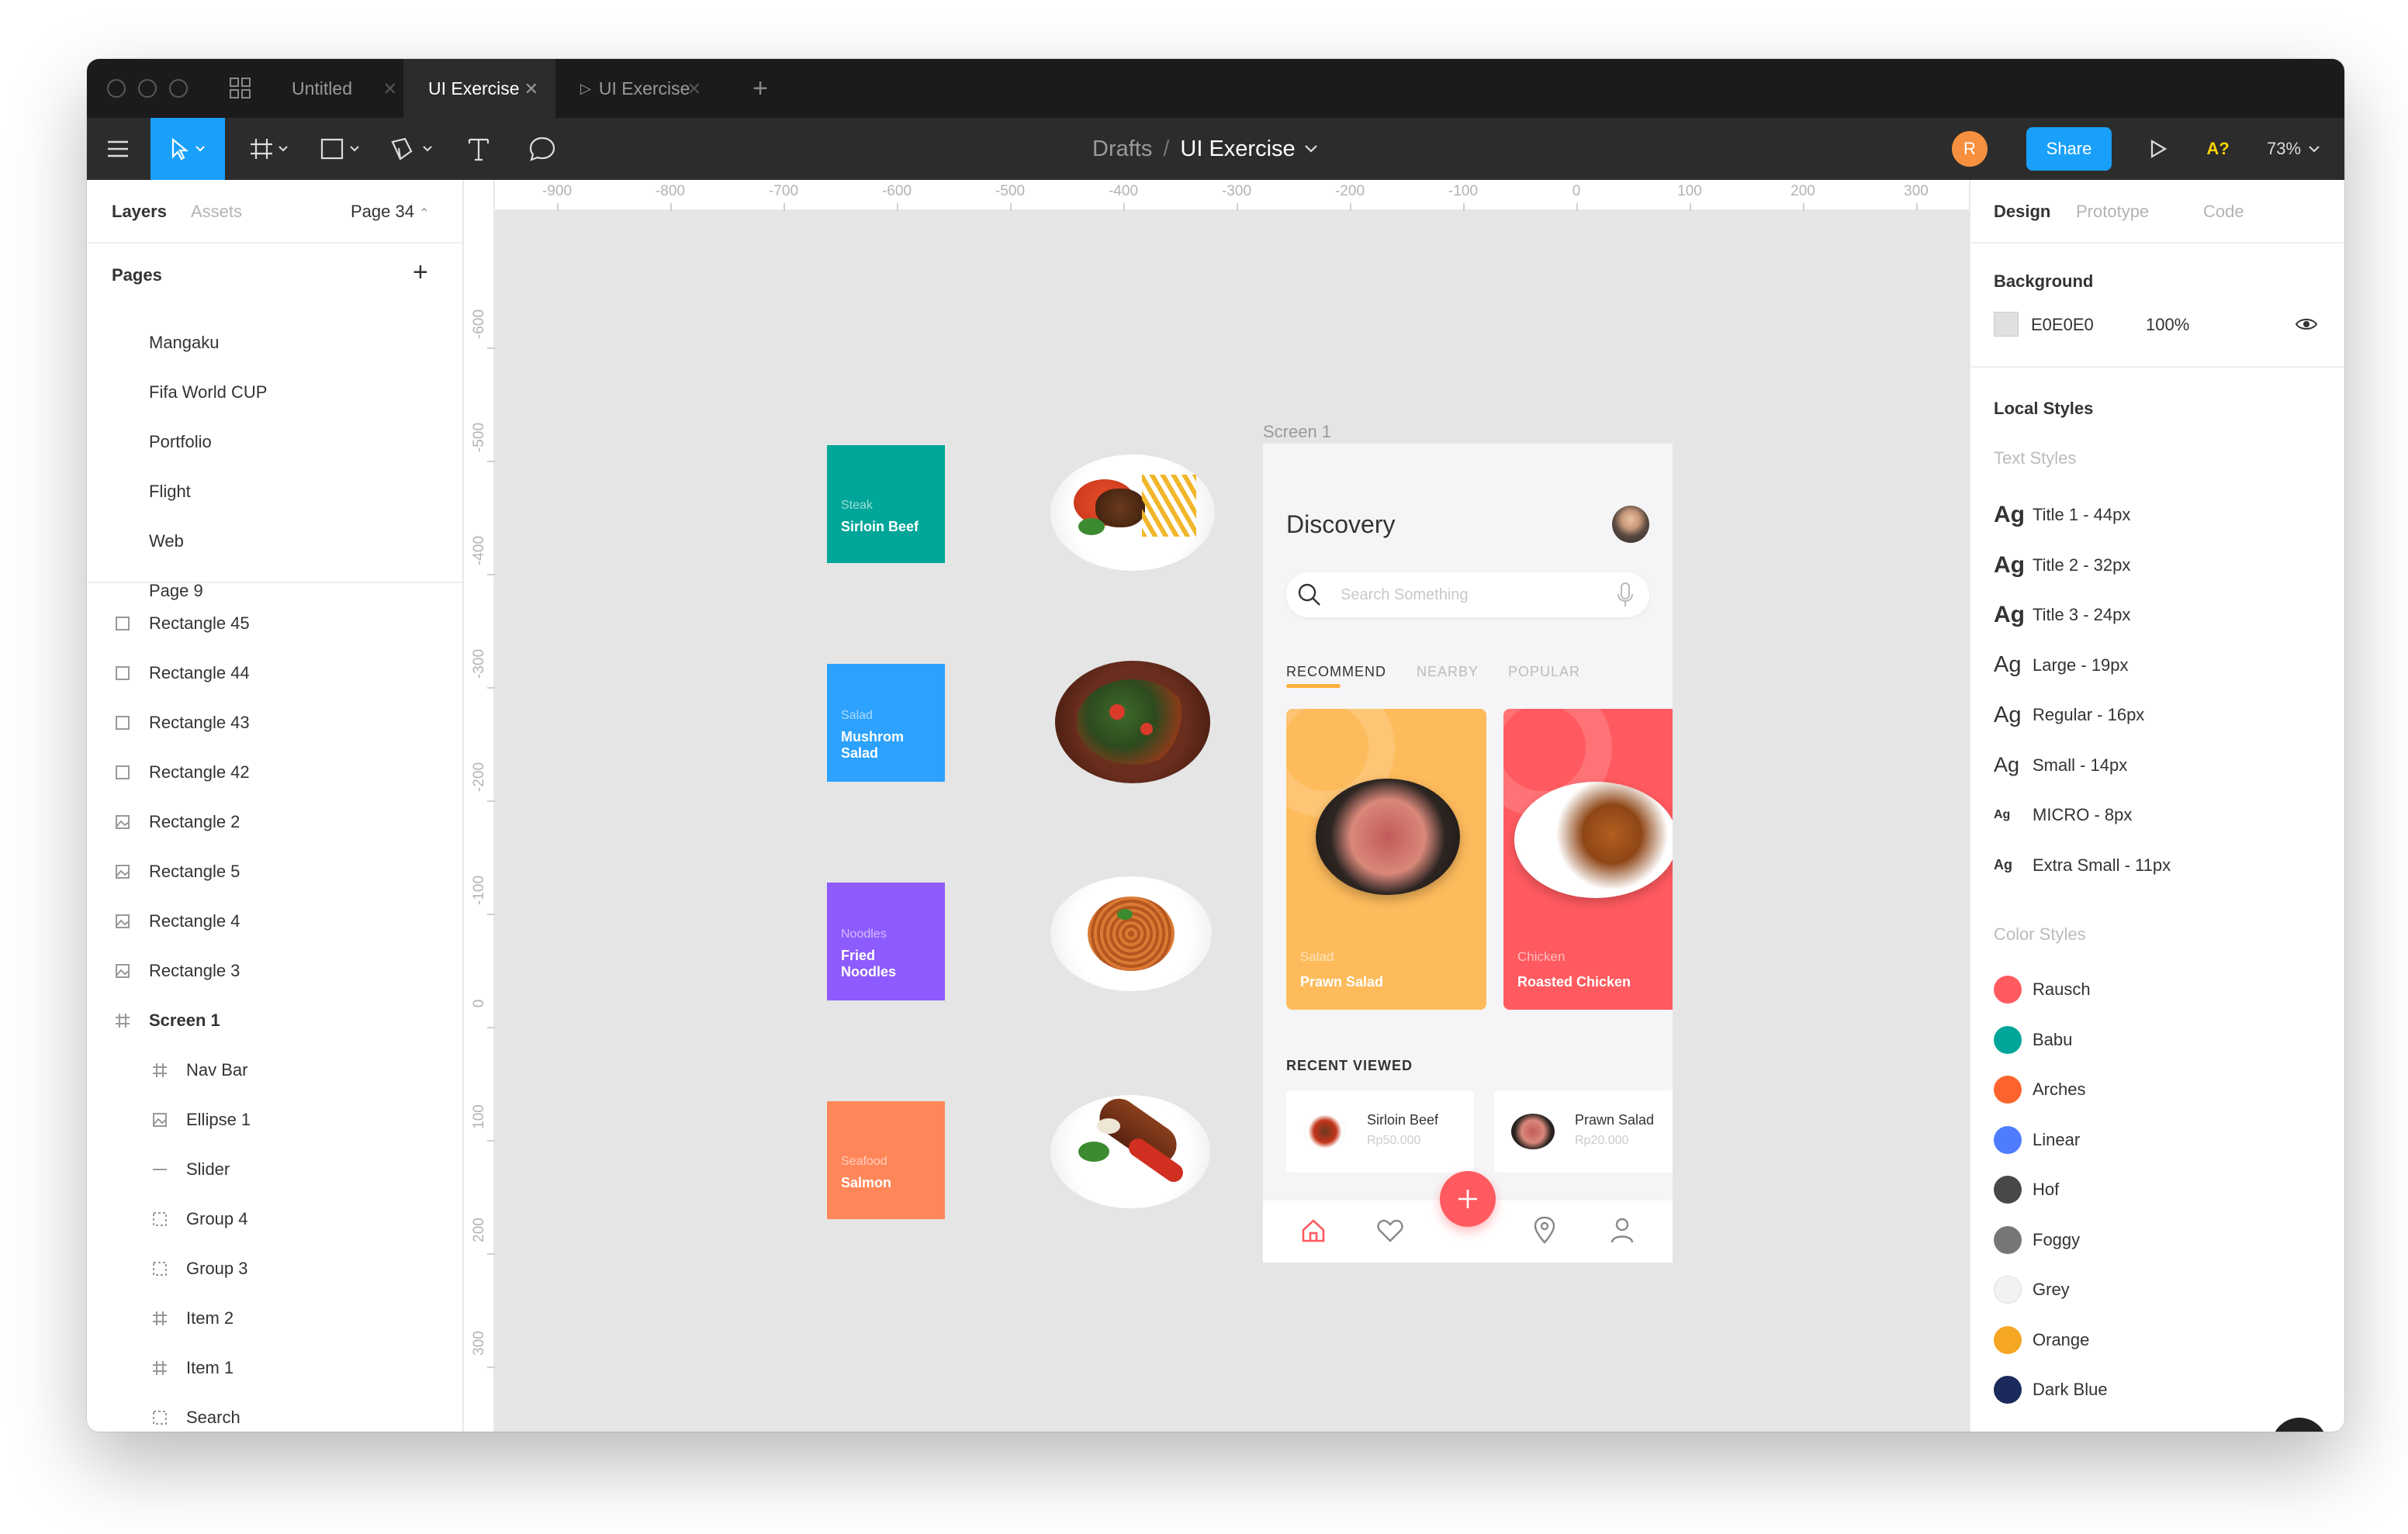 The height and width of the screenshot is (1534, 2408). I want to click on tab-code: Code, so click(2223, 212).